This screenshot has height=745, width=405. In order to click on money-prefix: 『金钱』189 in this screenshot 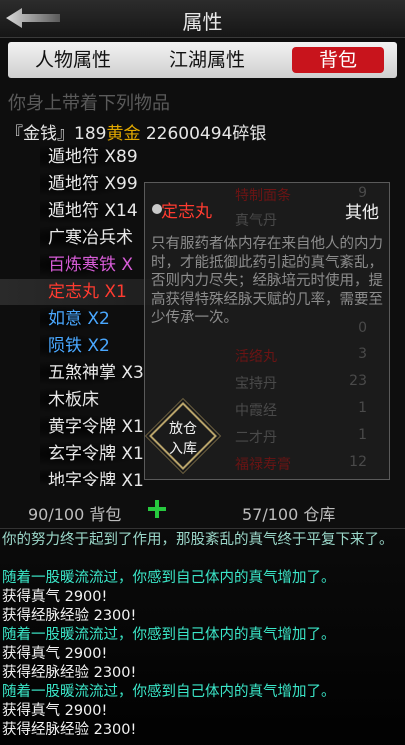, I will do `click(56, 134)`.